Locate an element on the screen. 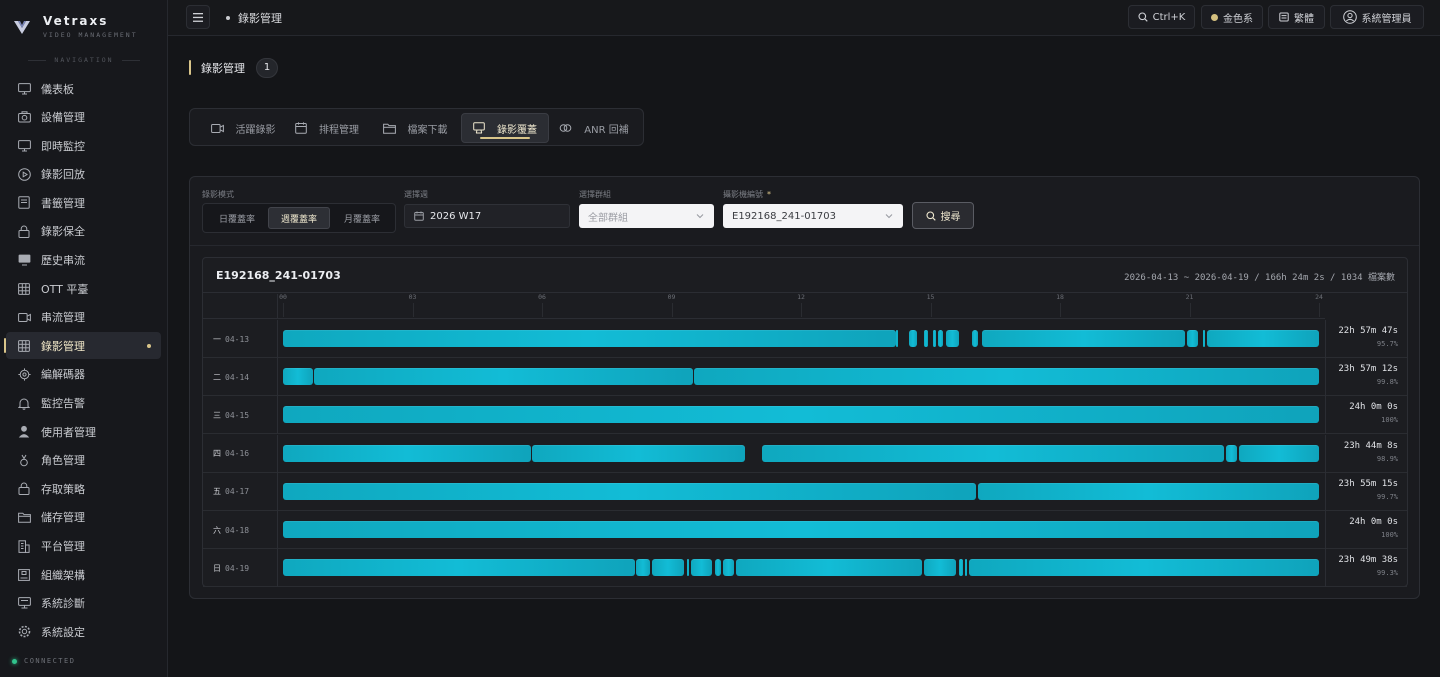 The width and height of the screenshot is (1440, 677). timeline-row: 三 04-15 24h 0m 0s 100% is located at coordinates (805, 415).